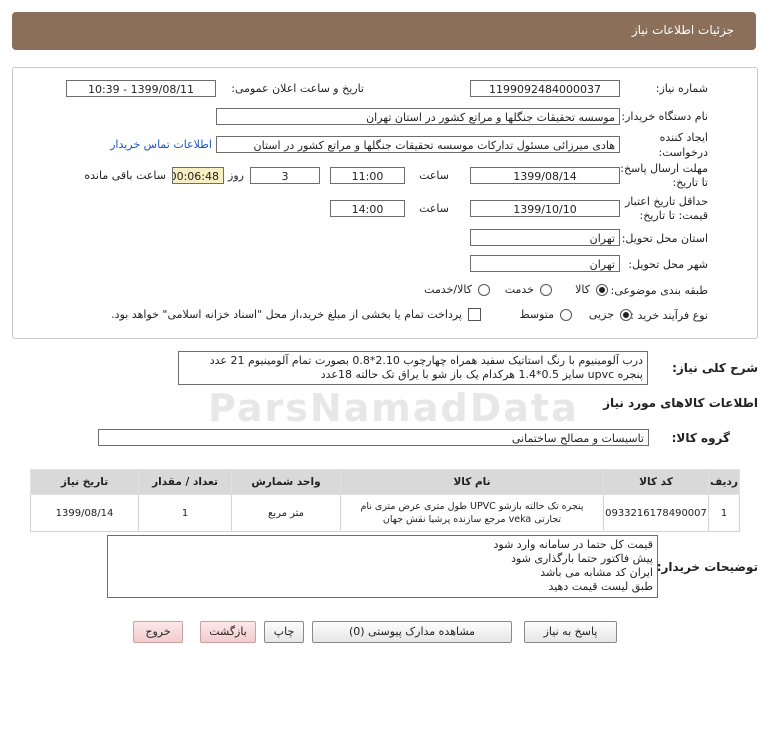  Describe the element at coordinates (680, 403) in the screenshot. I see `goods-info-title: اطلاعات کالاهای مورد نیاز` at that location.